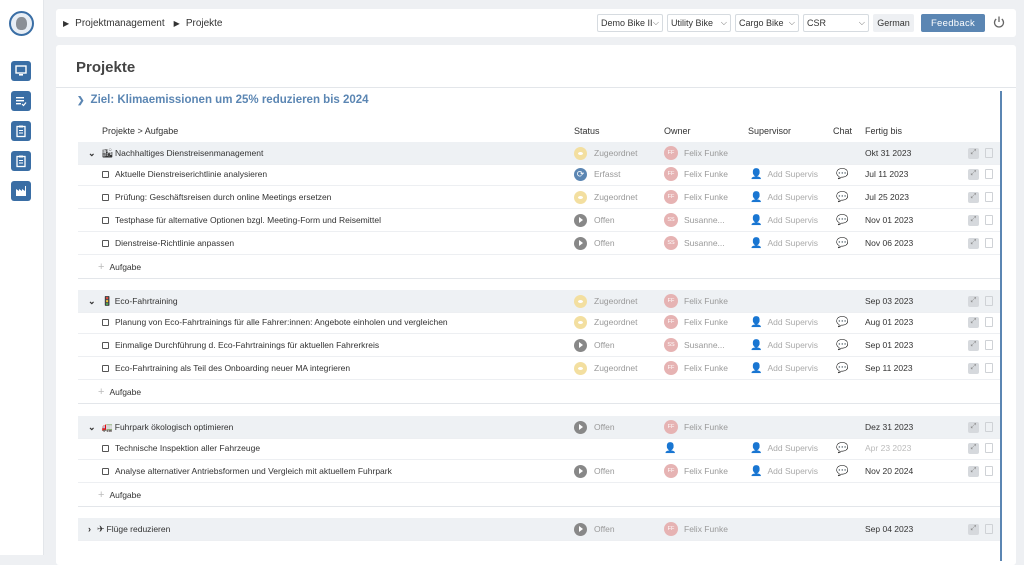 This screenshot has height=565, width=1024. Describe the element at coordinates (21, 131) in the screenshot. I see `sidebar-item-clipboard` at that location.